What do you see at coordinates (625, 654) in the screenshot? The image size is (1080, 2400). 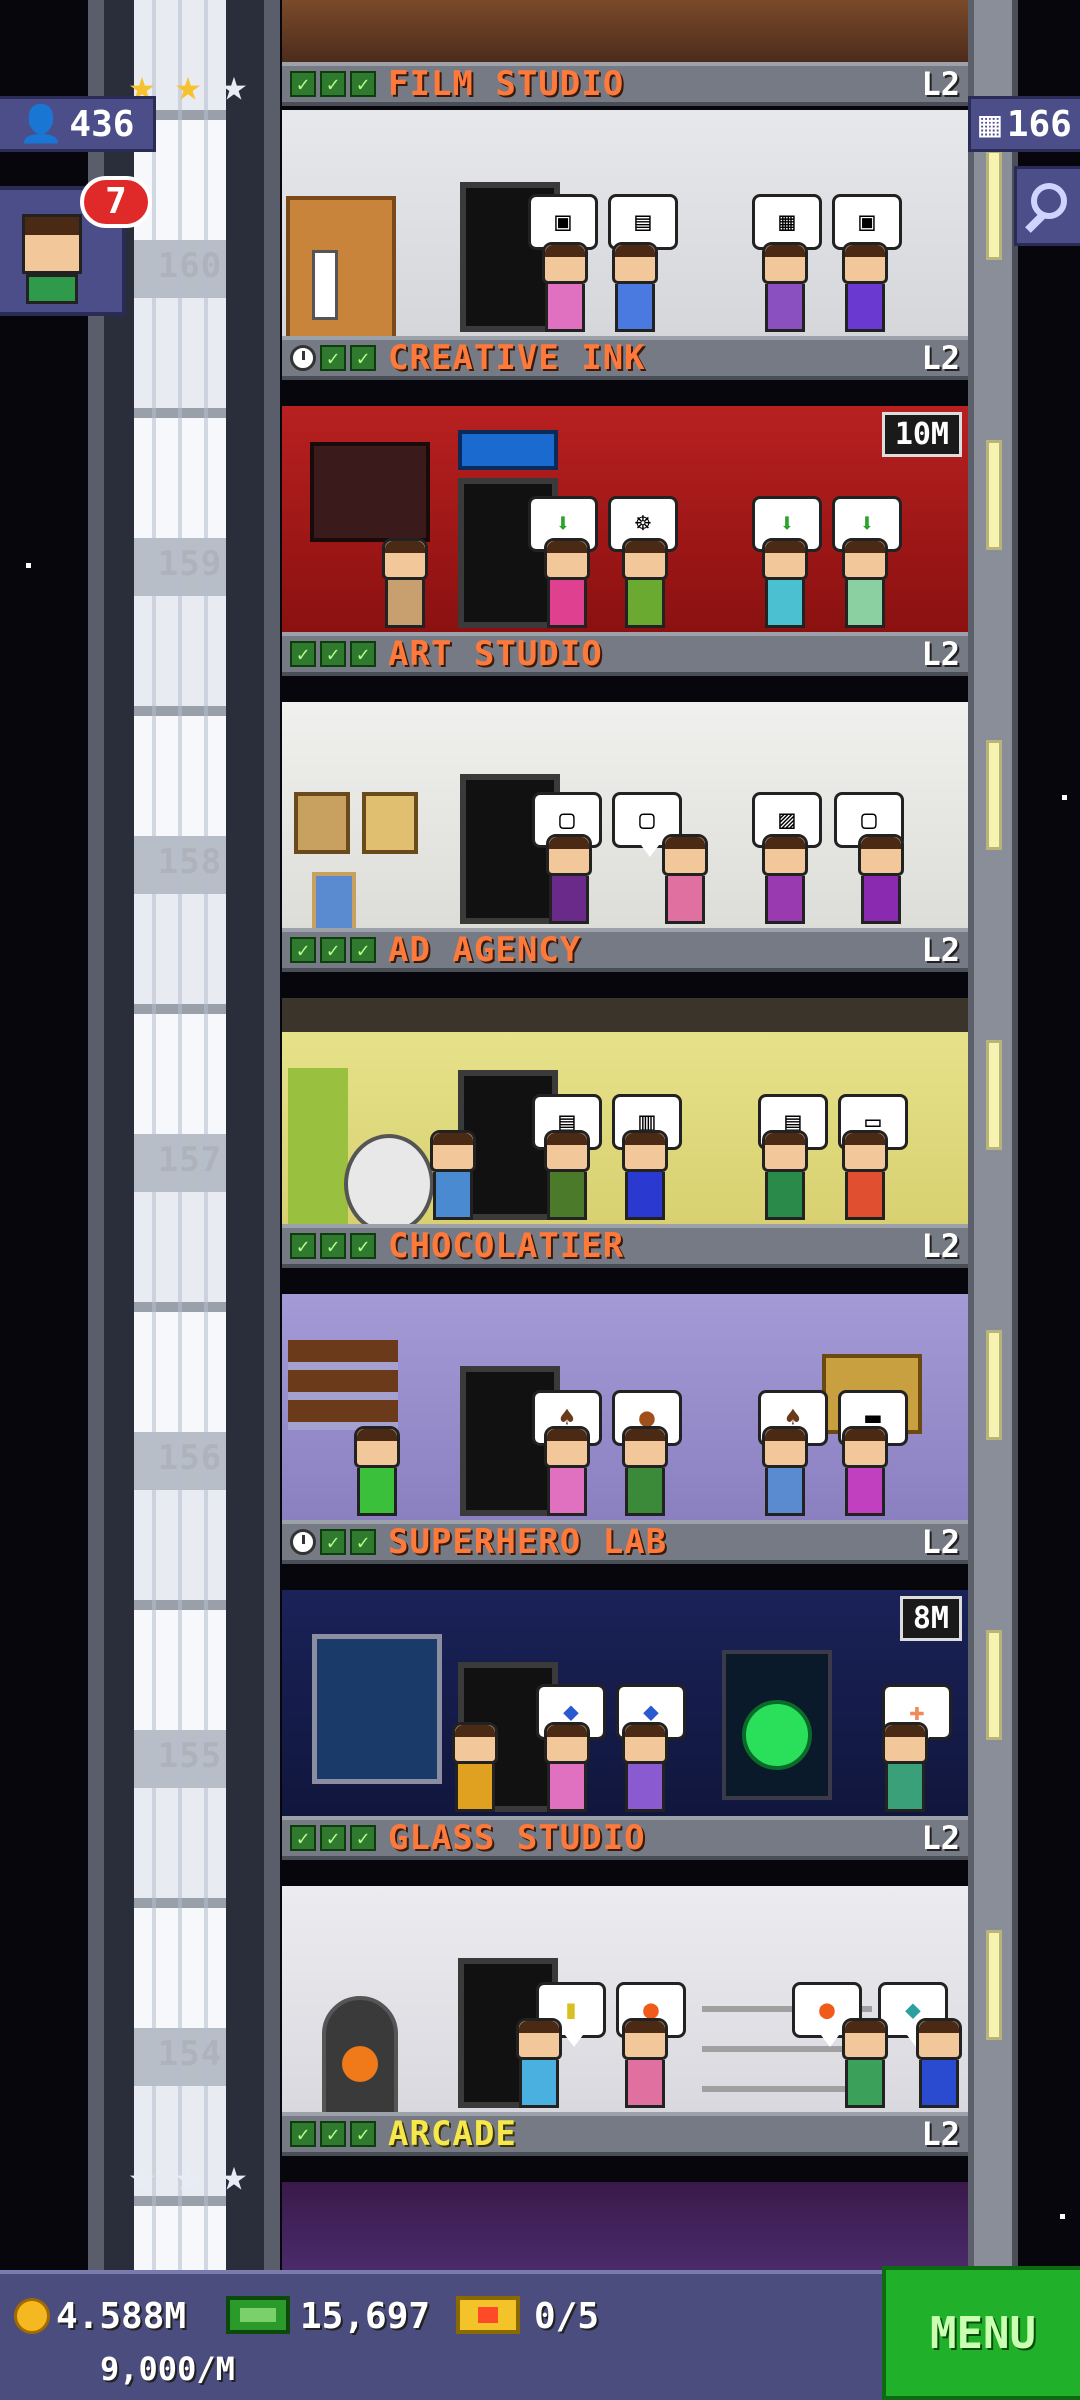 I see `floor-label-bar: ✓ ✓ ✓ ART STUDIO L2` at bounding box center [625, 654].